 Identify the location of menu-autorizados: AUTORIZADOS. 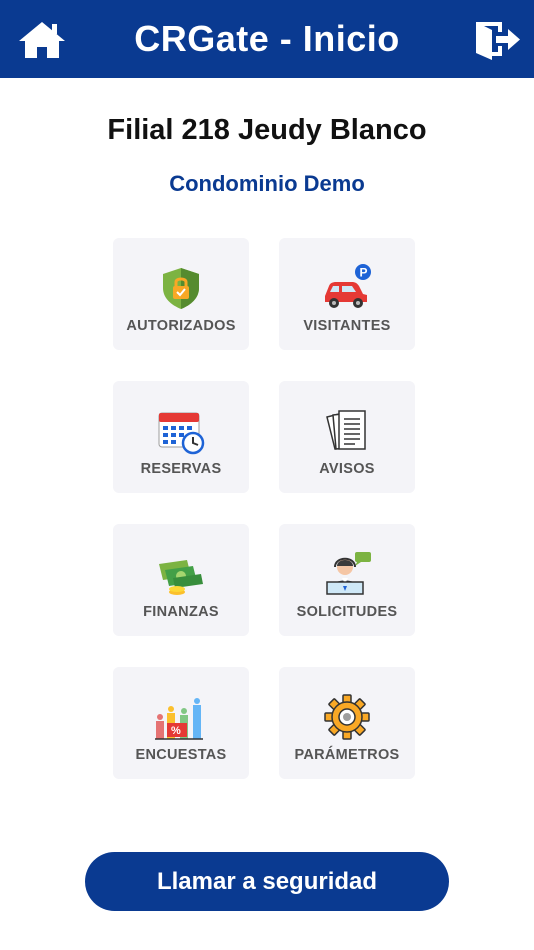
(181, 294).